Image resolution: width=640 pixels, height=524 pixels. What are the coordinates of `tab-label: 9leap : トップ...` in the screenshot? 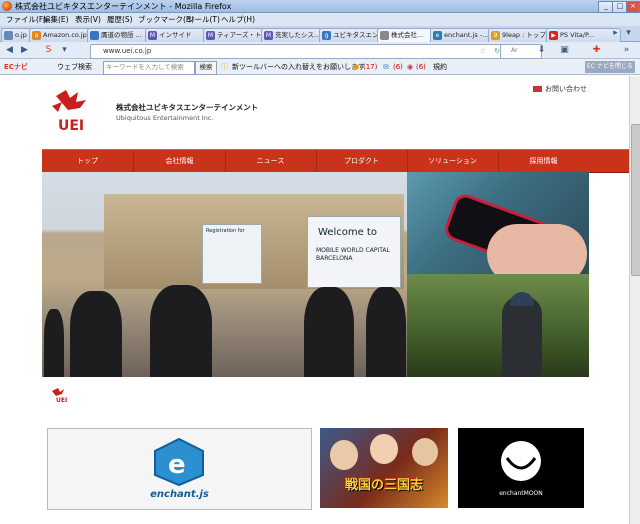 It's located at (527, 35).